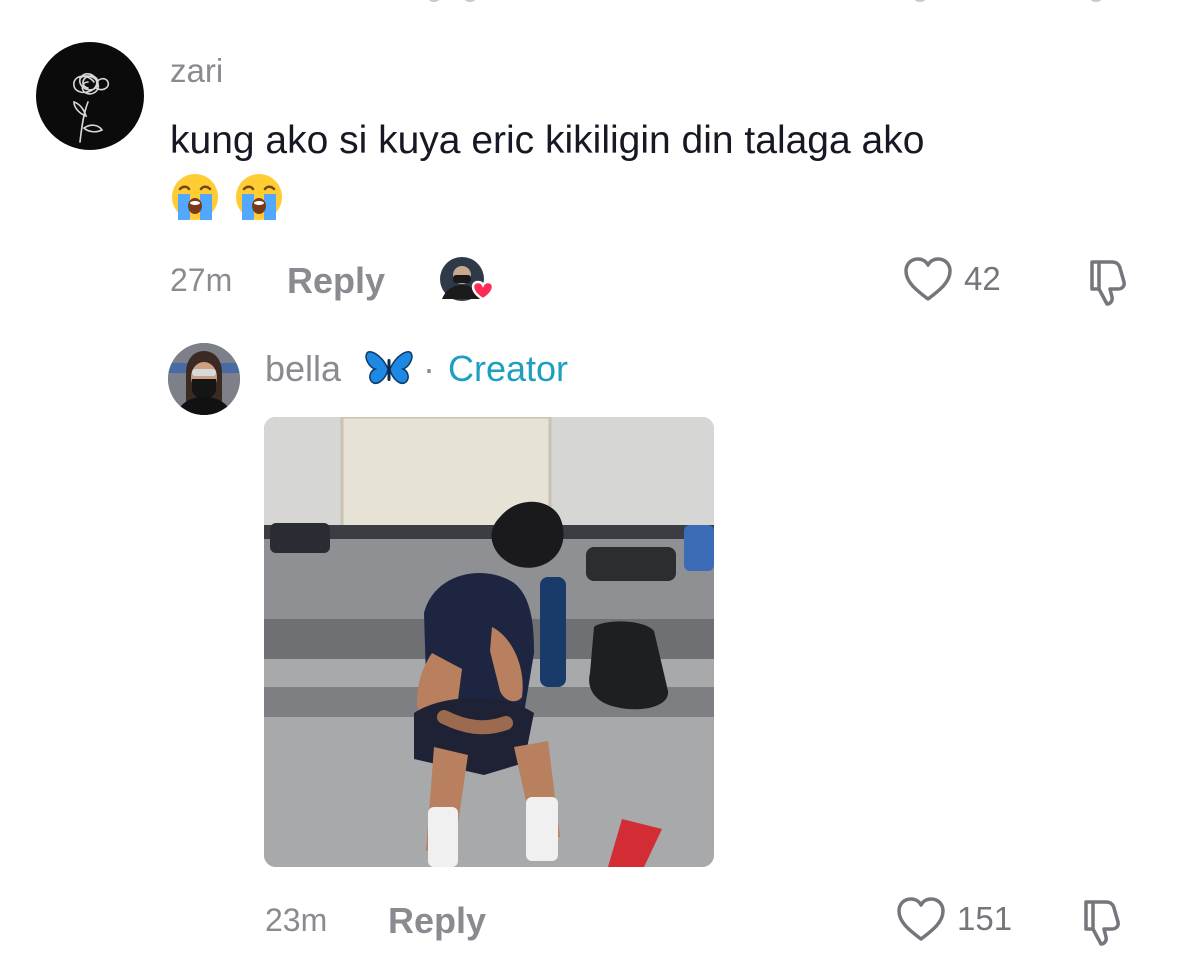 This screenshot has height=966, width=1179. What do you see at coordinates (227, 197) in the screenshot?
I see `emoji-row` at bounding box center [227, 197].